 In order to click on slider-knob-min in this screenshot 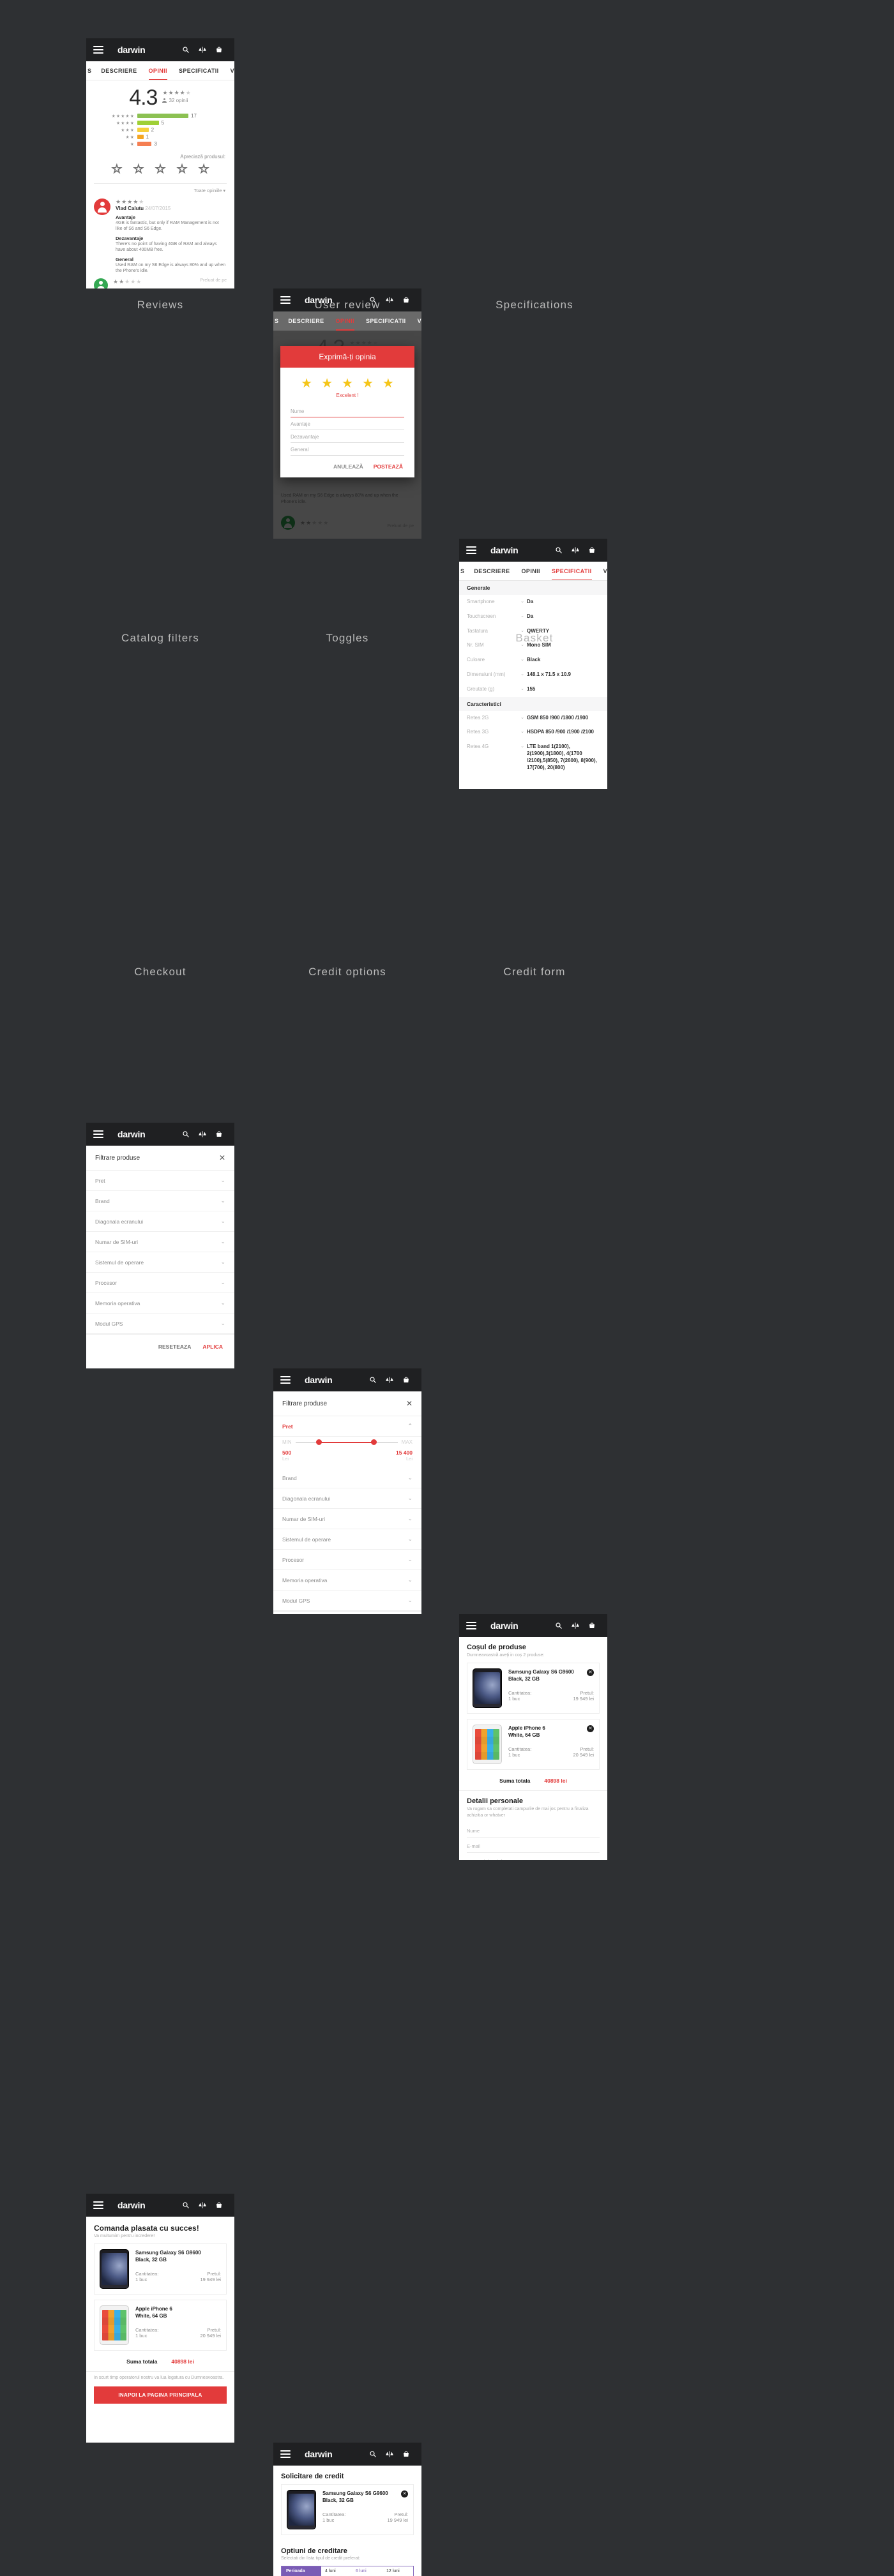, I will do `click(319, 1442)`.